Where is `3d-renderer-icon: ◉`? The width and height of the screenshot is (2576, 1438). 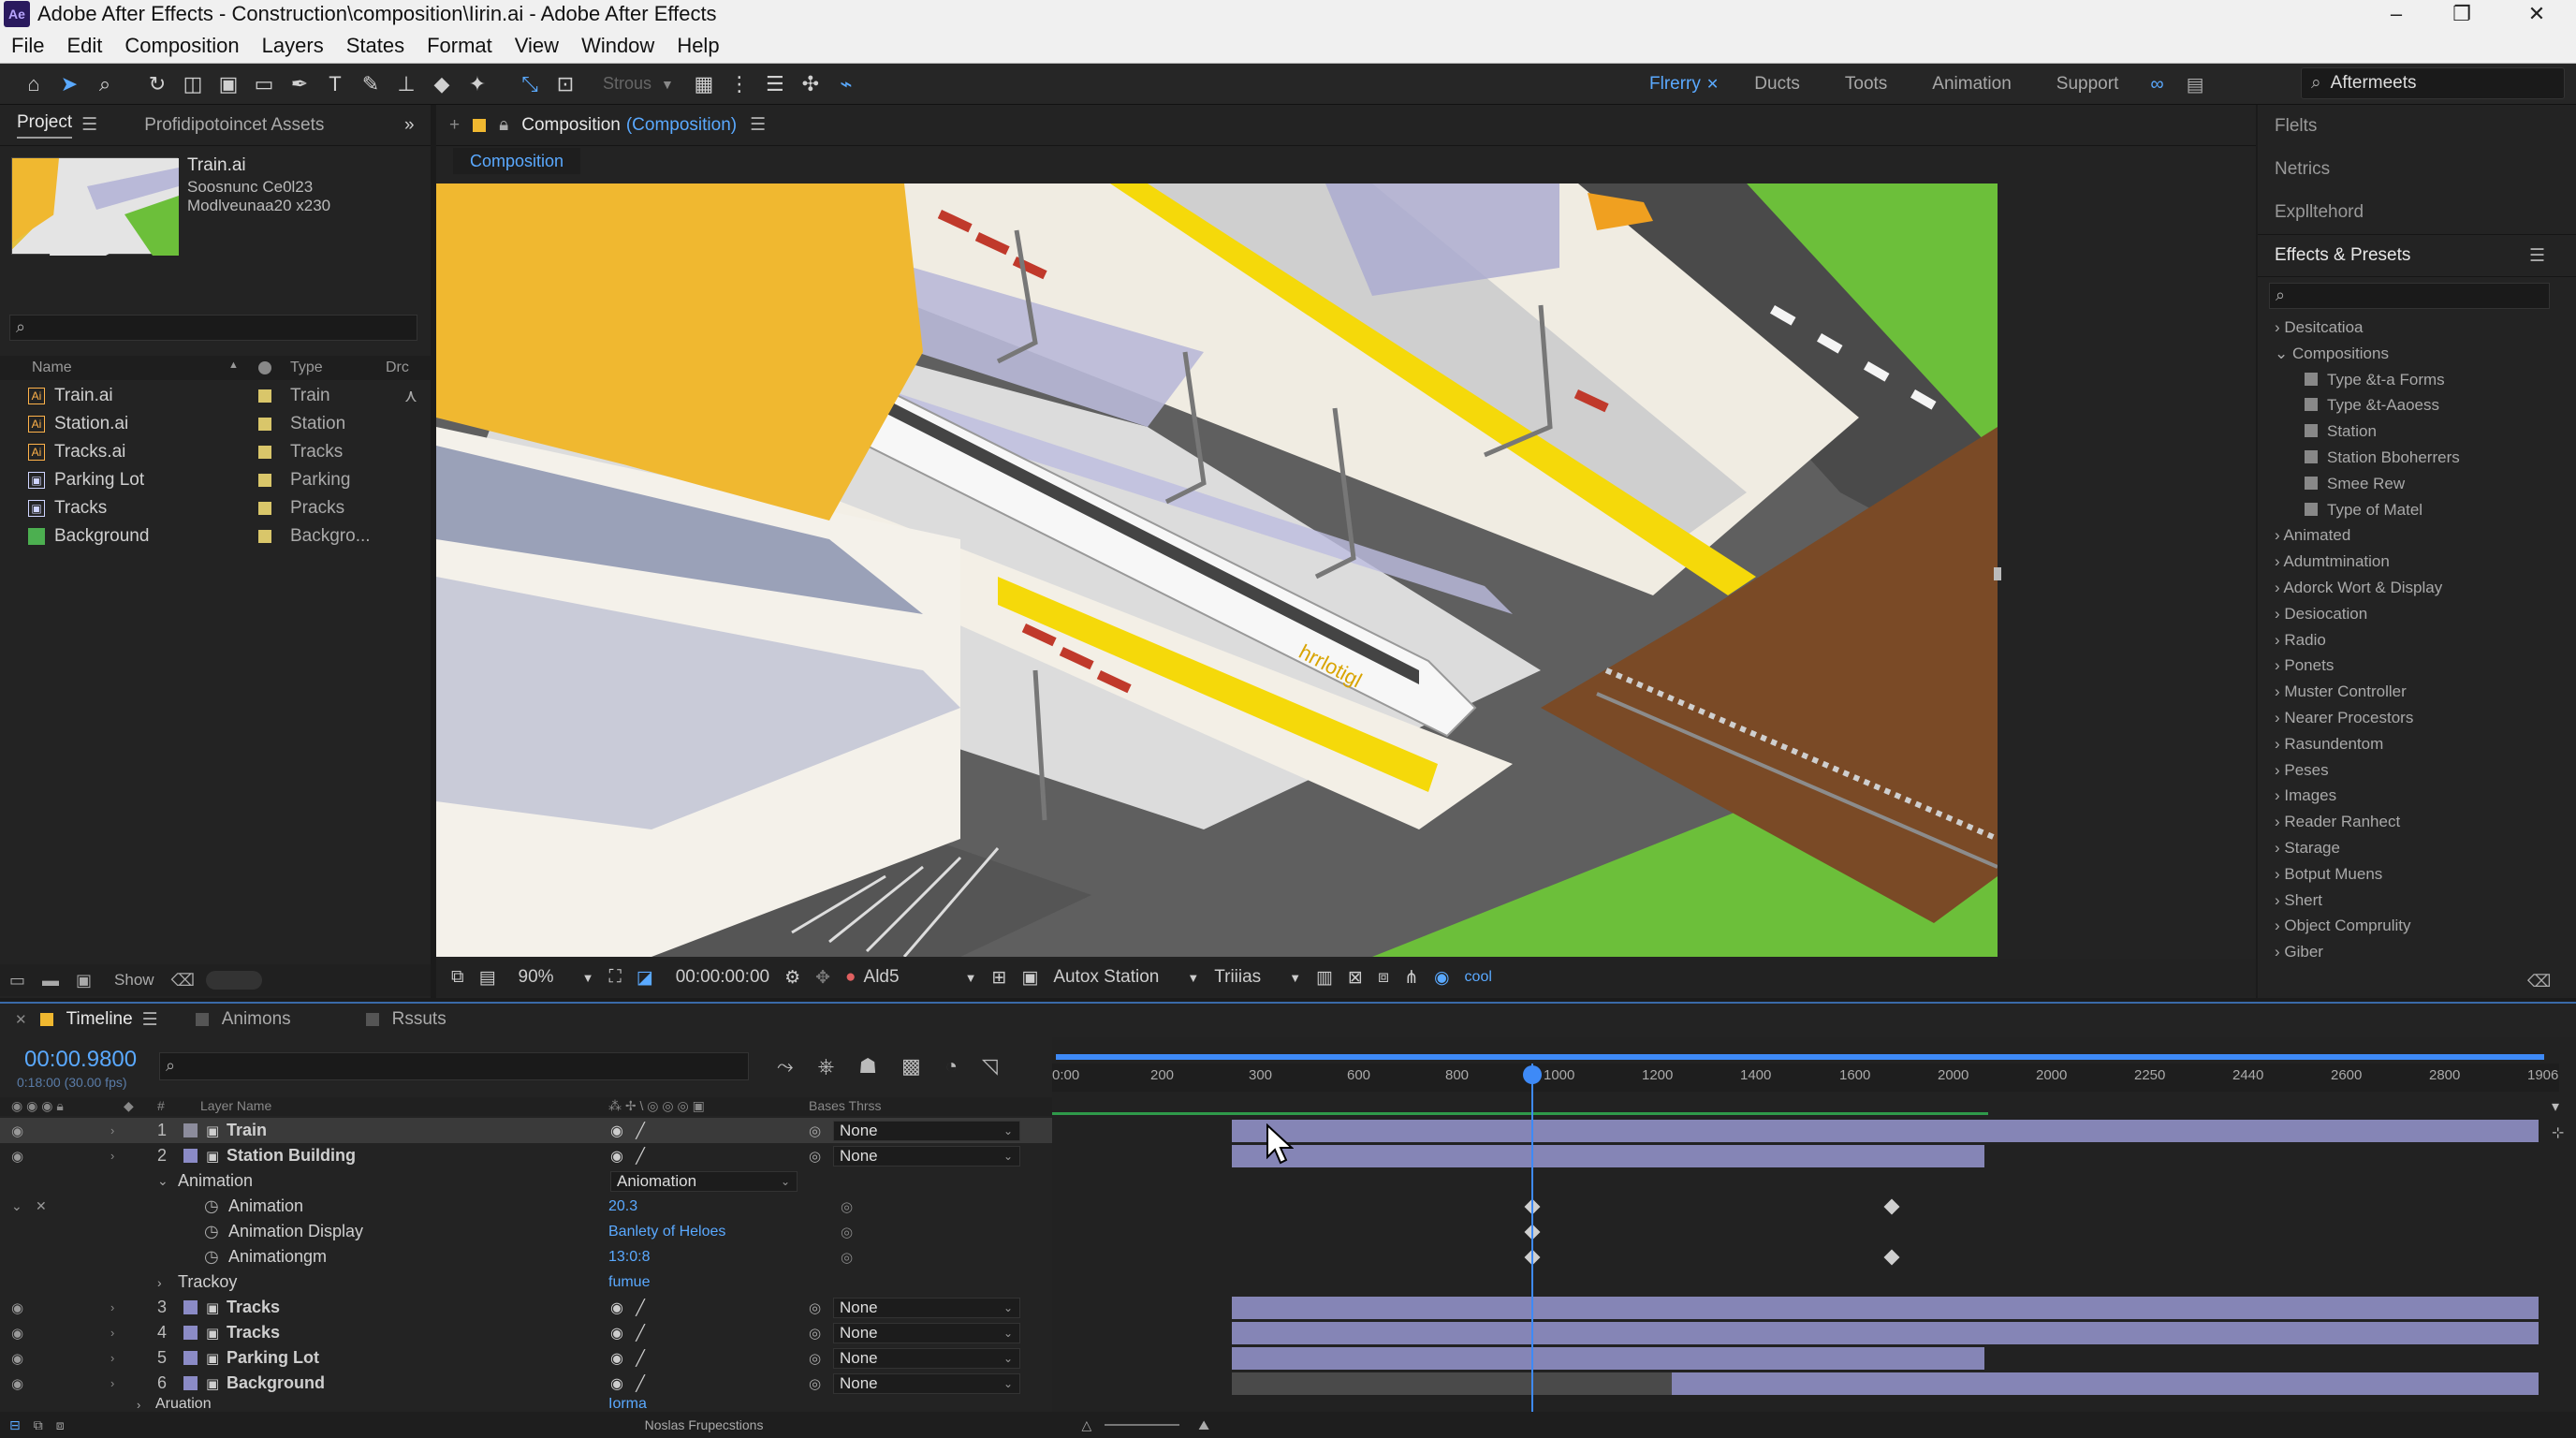 3d-renderer-icon: ◉ is located at coordinates (1442, 978).